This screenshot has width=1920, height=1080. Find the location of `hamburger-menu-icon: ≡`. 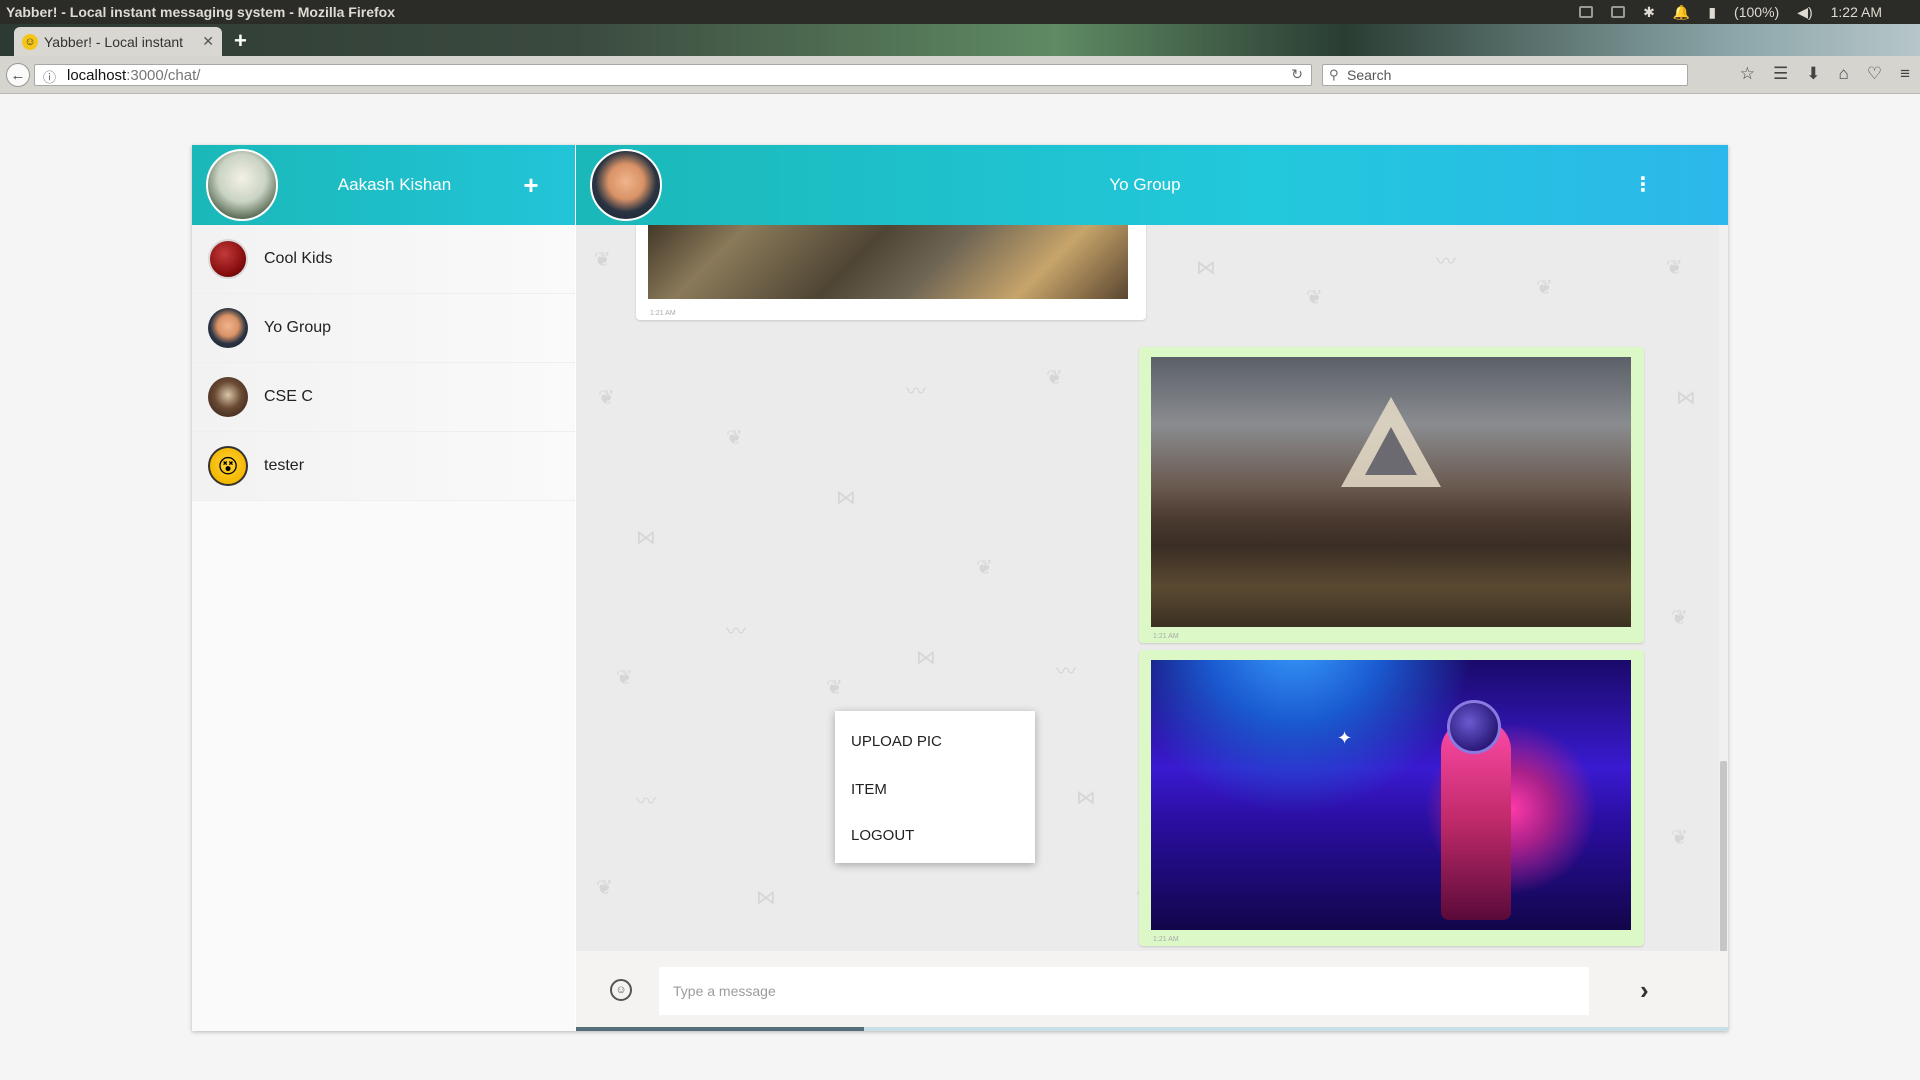

hamburger-menu-icon: ≡ is located at coordinates (1905, 74).